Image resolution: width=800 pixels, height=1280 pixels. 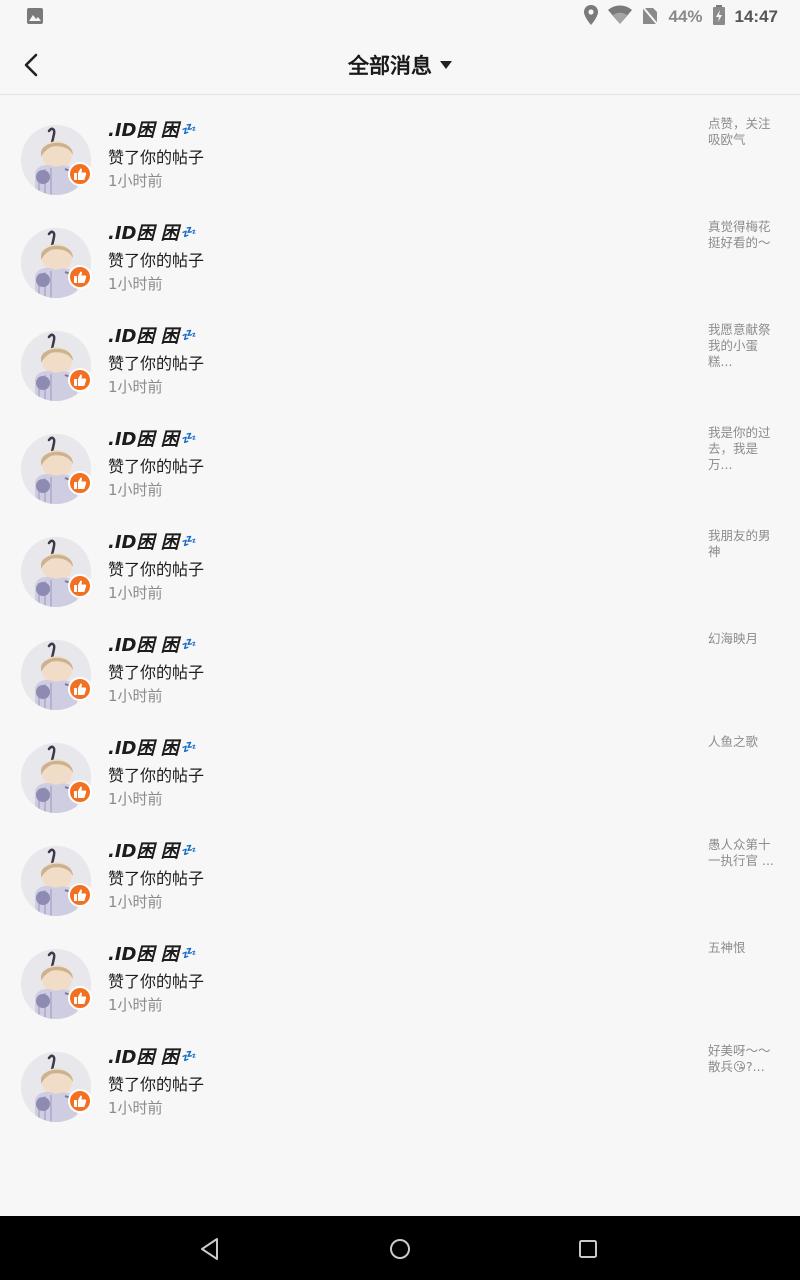 What do you see at coordinates (400, 258) in the screenshot?
I see `message-item: .ID困 困 💤 赞了你的帖子 1小时前 真觉得梅花挺好看的～` at bounding box center [400, 258].